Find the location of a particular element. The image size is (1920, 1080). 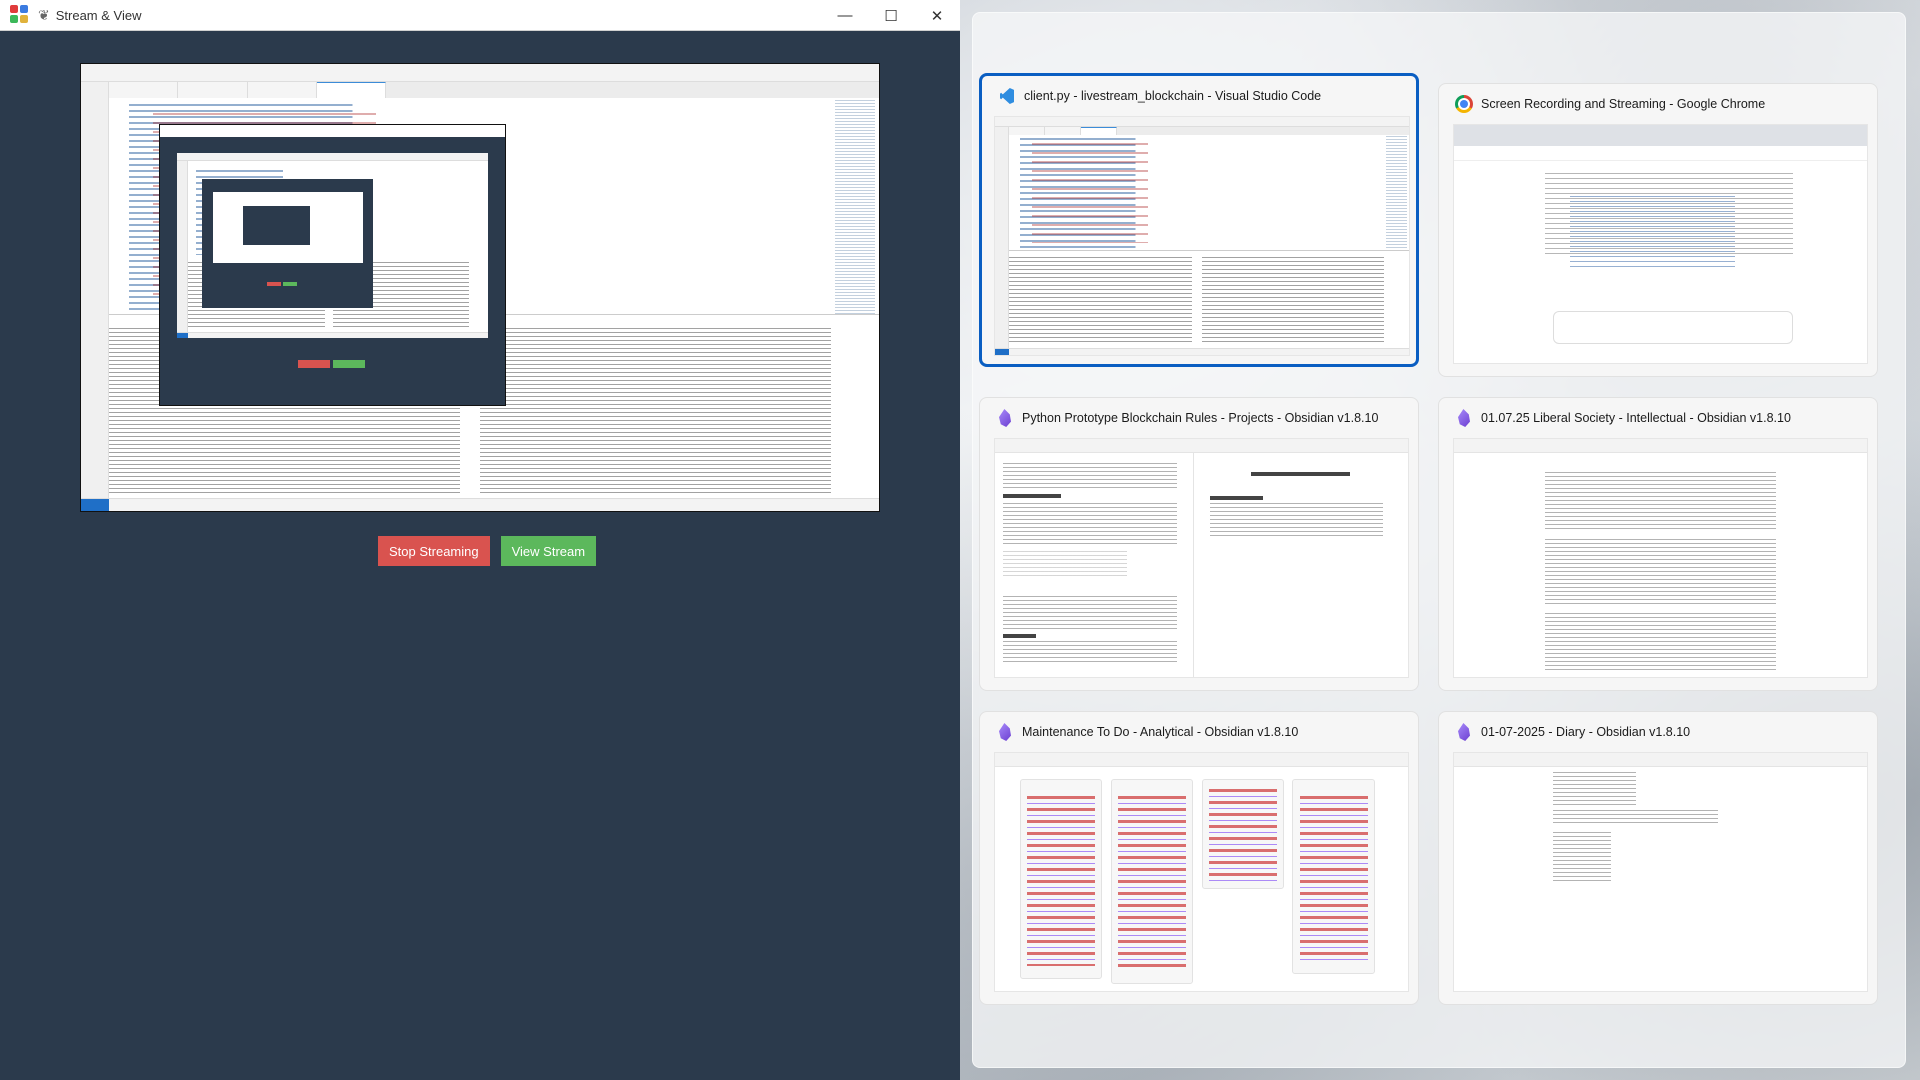

window-controls: — ☐ ✕ is located at coordinates (891, 15).